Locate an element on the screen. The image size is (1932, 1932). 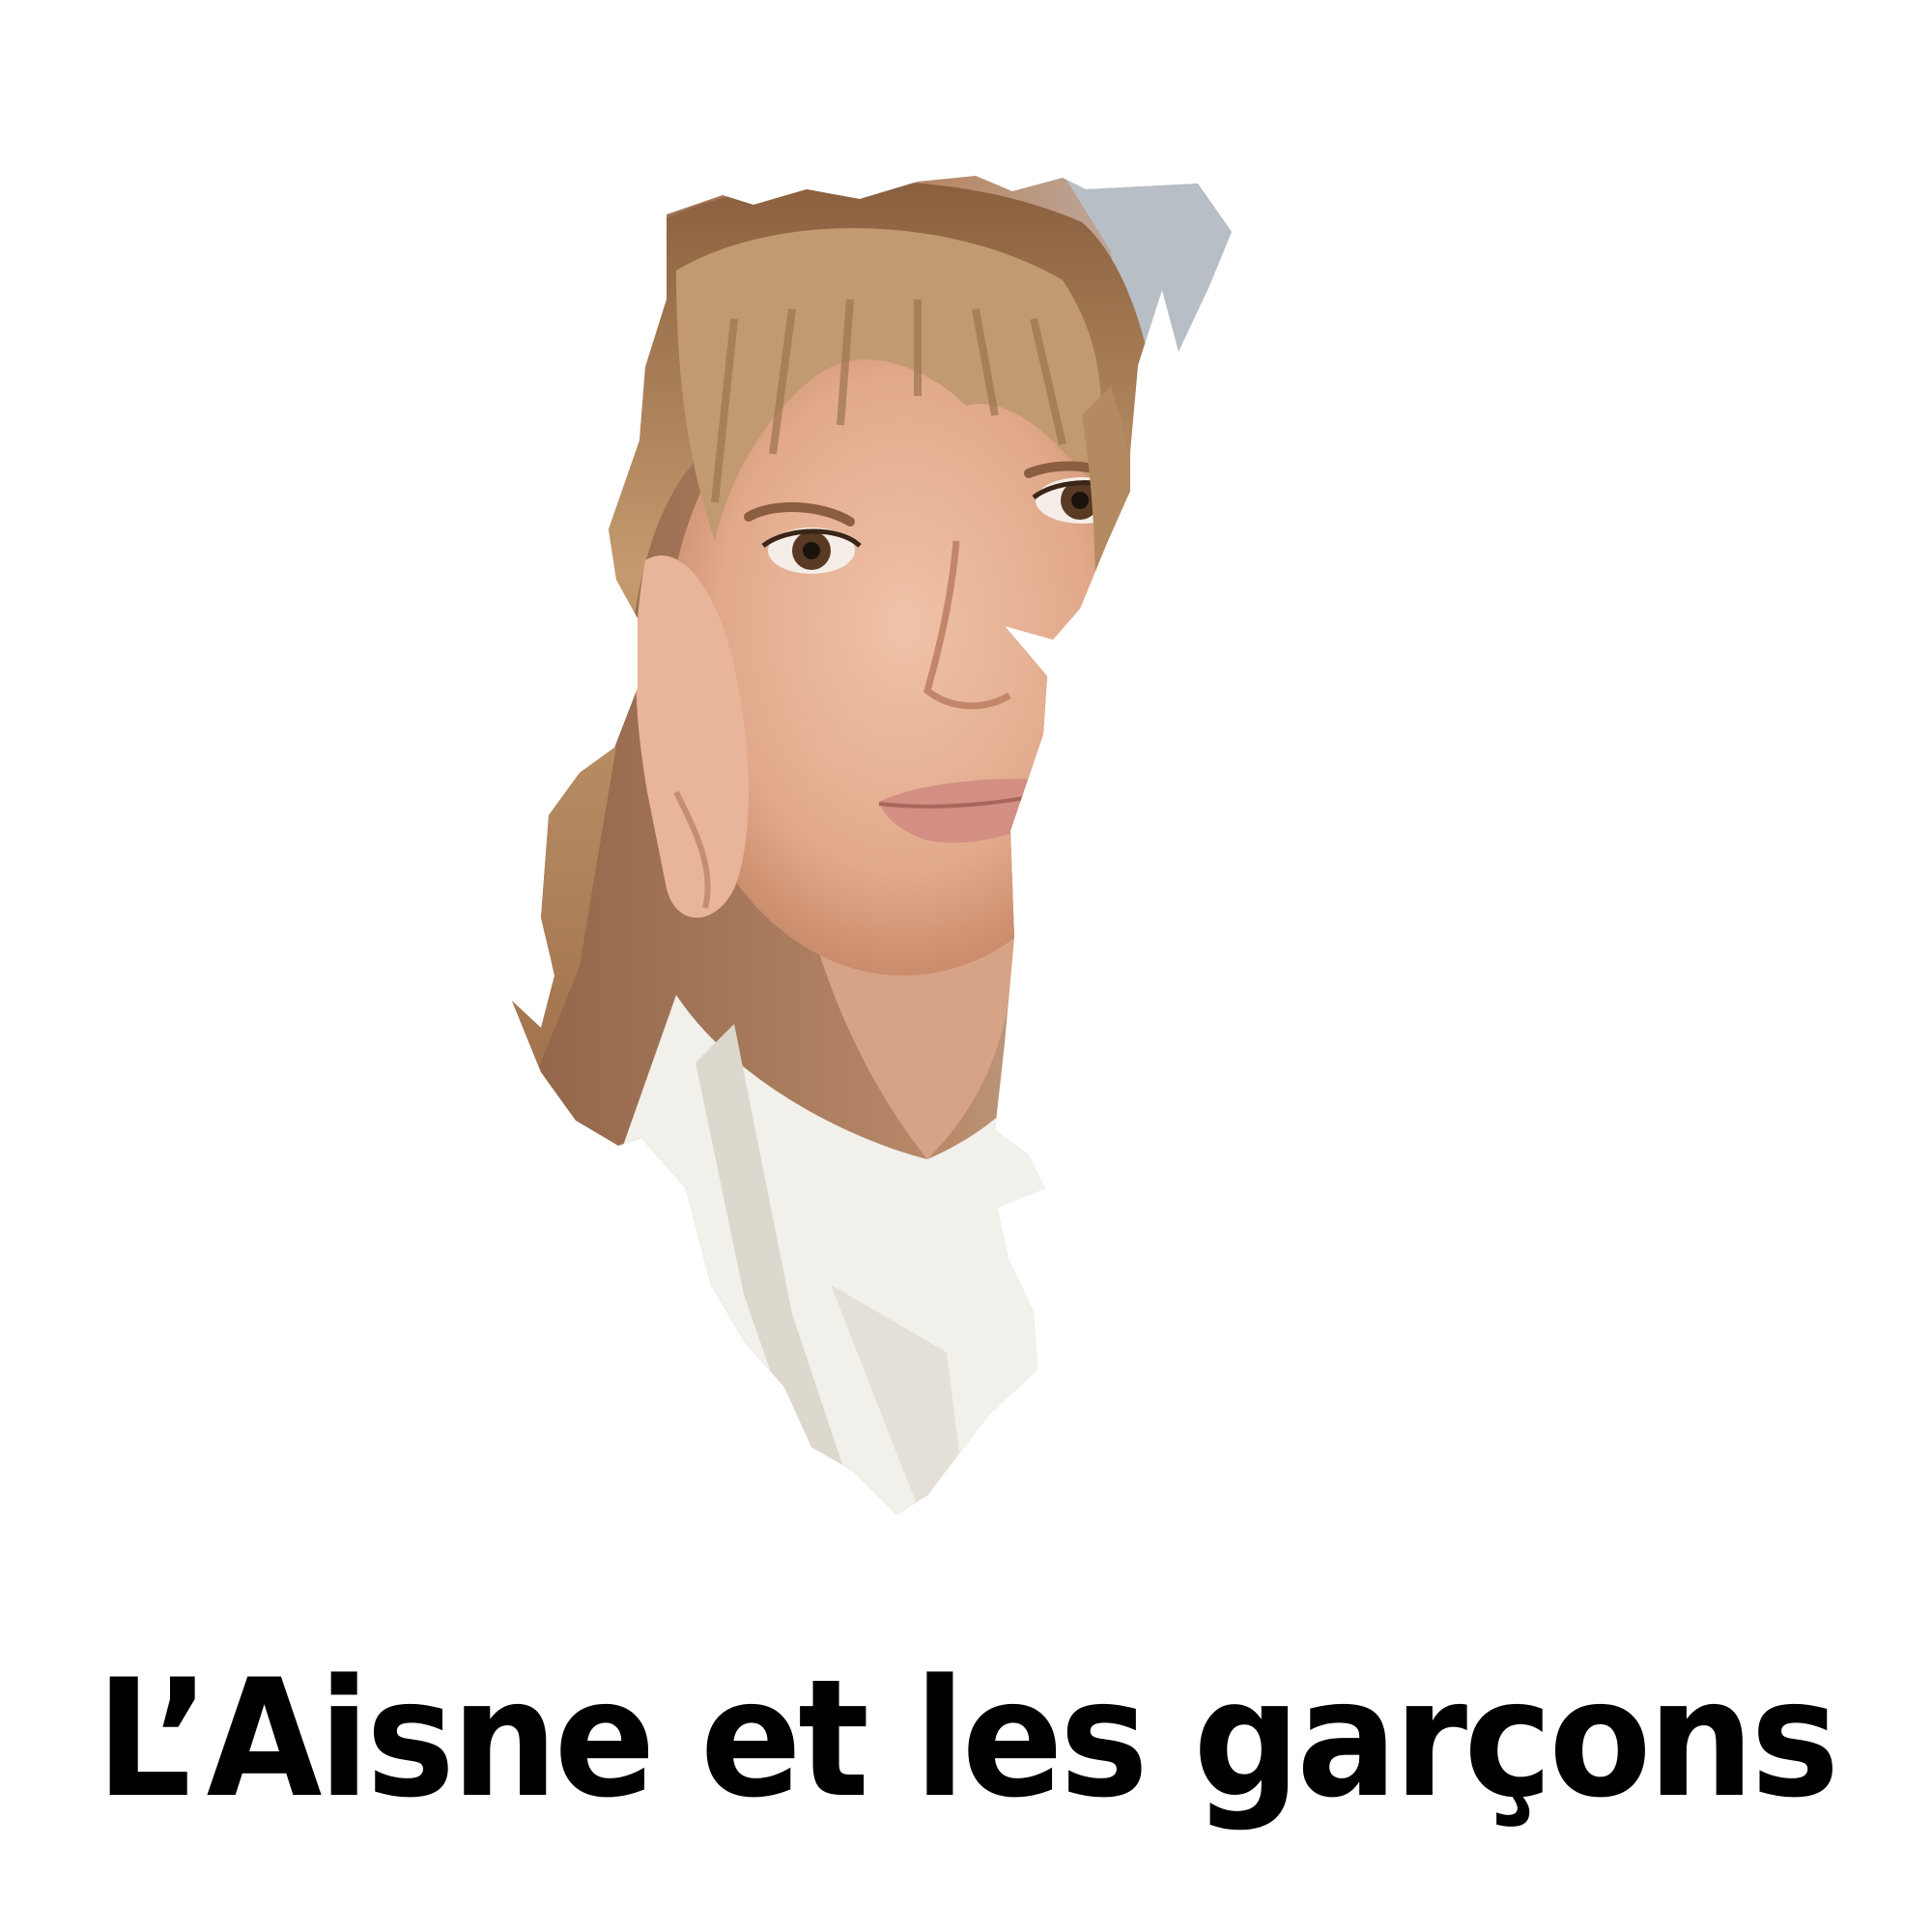
poster-caption: L’Aisne et les garçons is located at coordinates (967, 1738).